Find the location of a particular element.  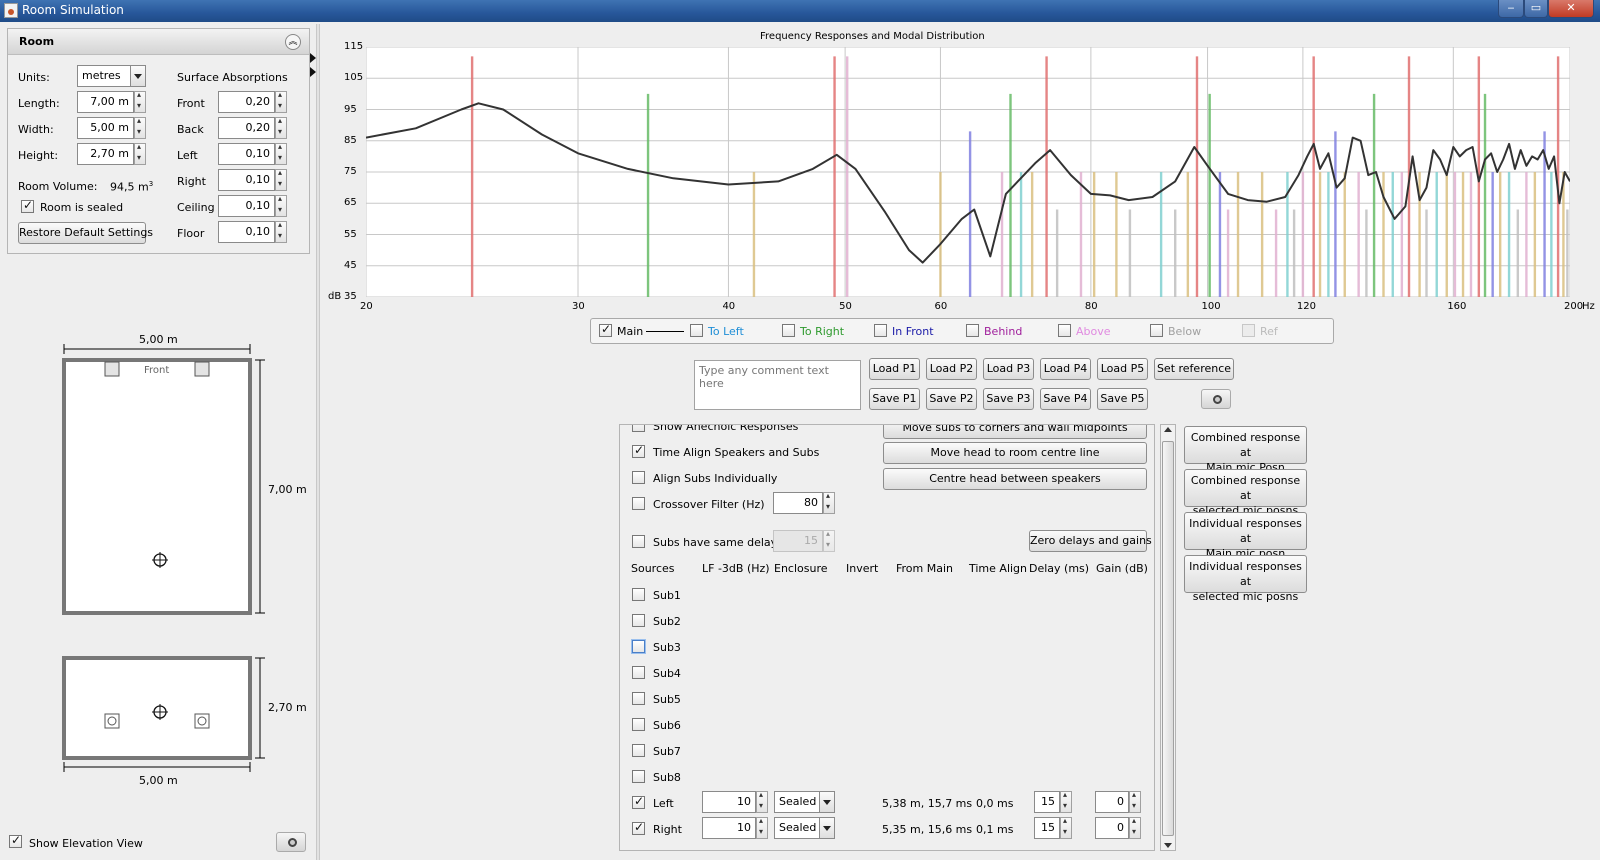

close-button: ✕ is located at coordinates (1571, 9).